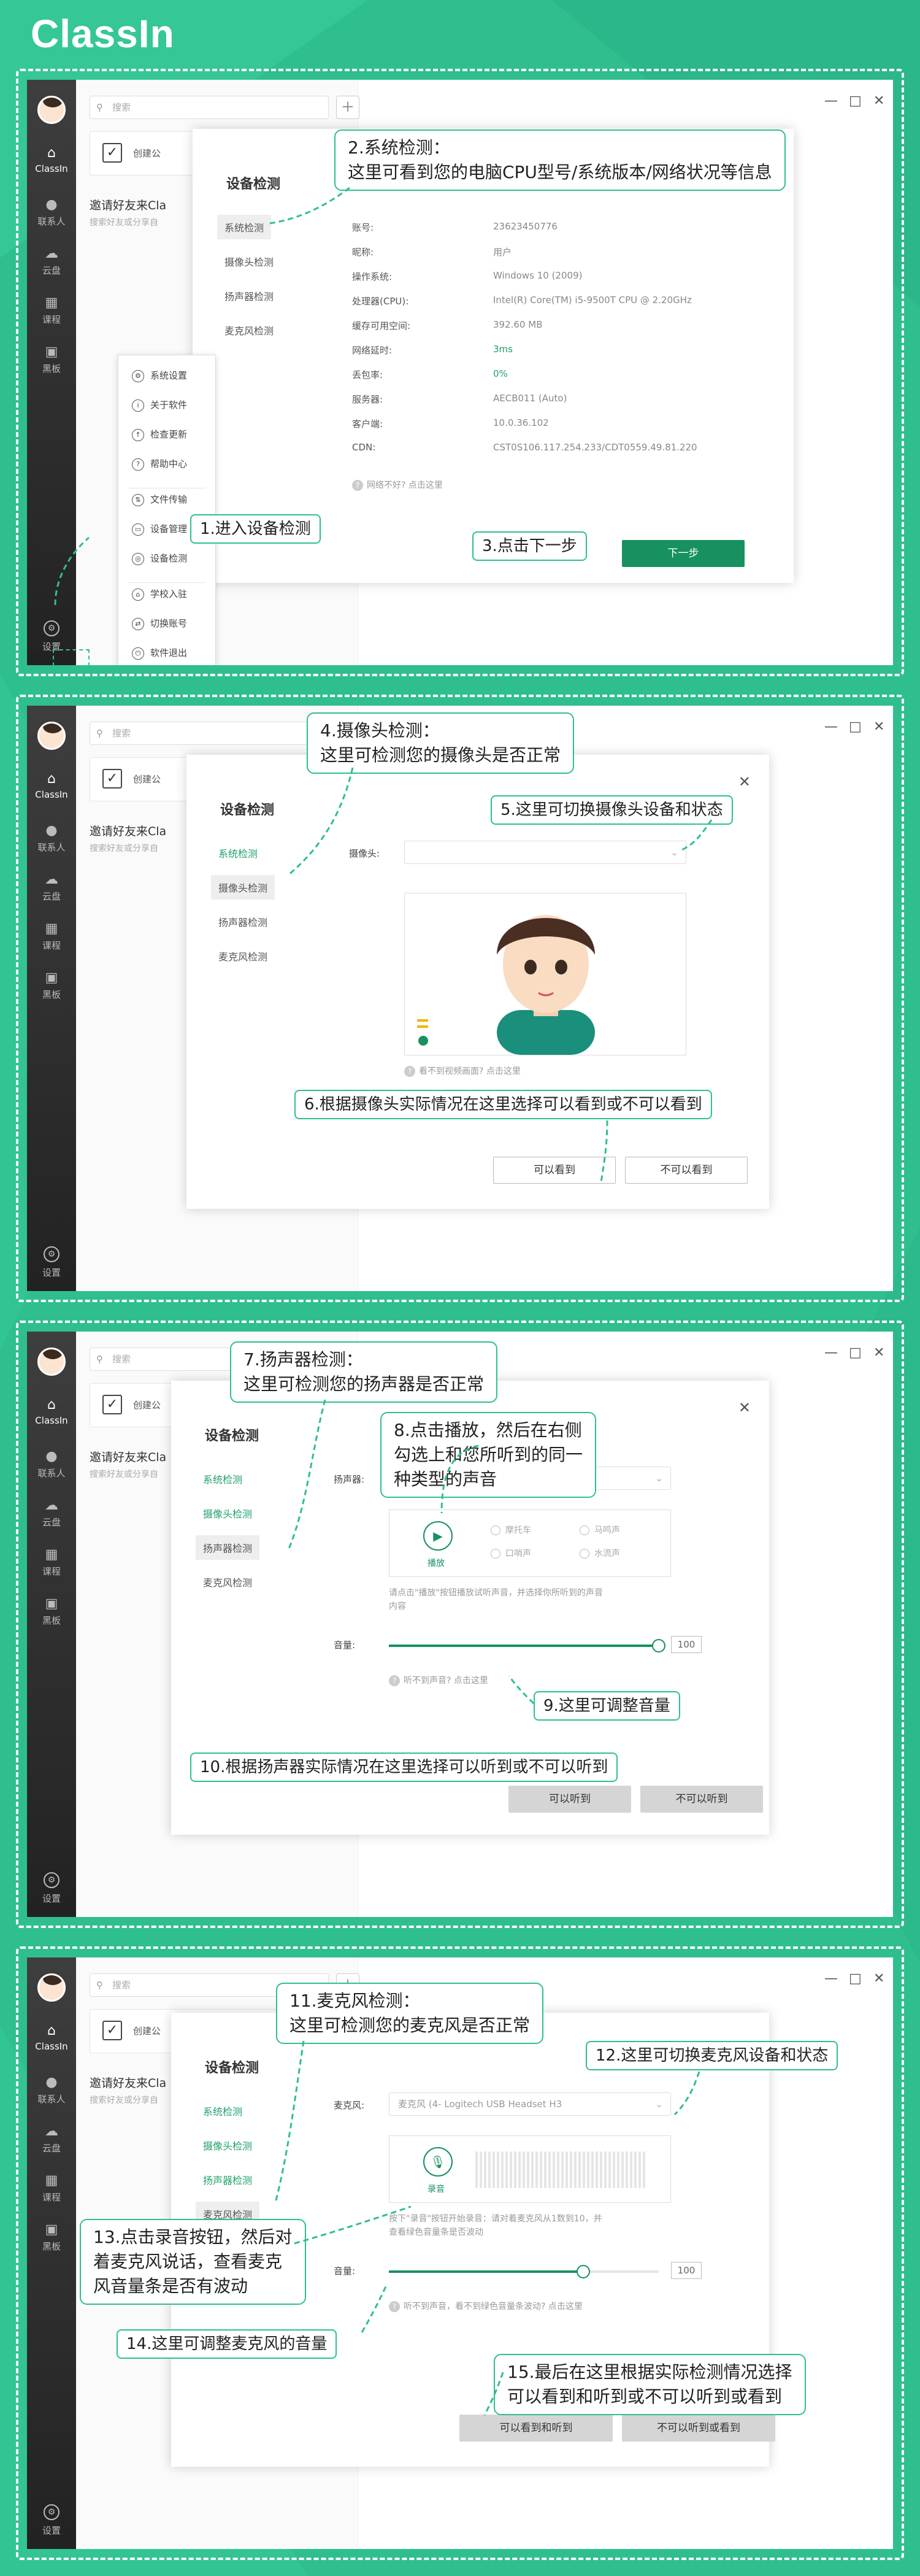 The width and height of the screenshot is (920, 2576). What do you see at coordinates (554, 1170) in the screenshot?
I see `can-see-button: 可以看到` at bounding box center [554, 1170].